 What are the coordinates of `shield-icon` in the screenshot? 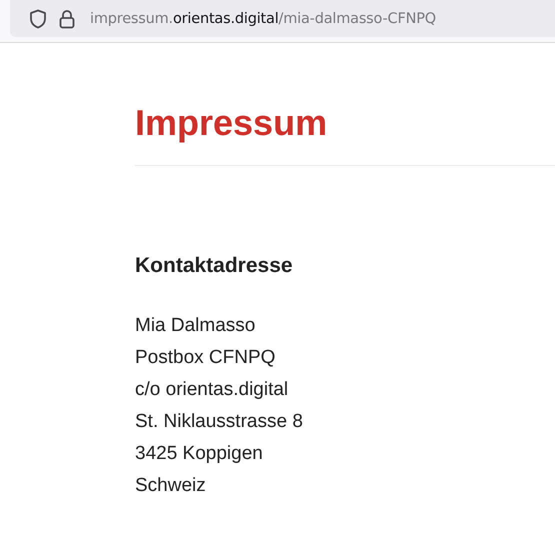 It's located at (38, 18).